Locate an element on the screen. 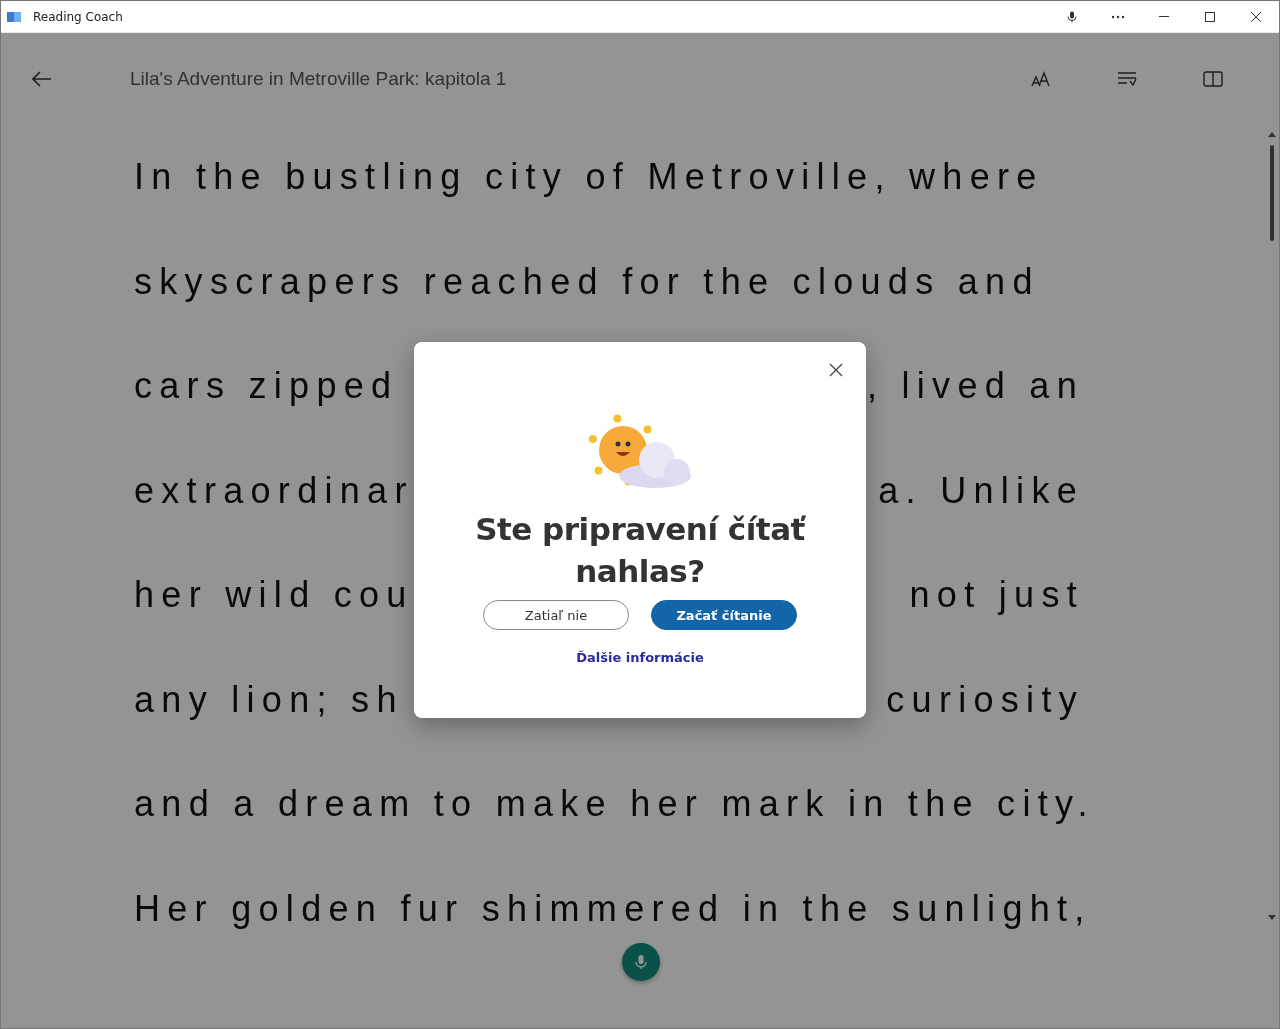 The width and height of the screenshot is (1280, 1029). story-text: curiosity is located at coordinates (985, 699).